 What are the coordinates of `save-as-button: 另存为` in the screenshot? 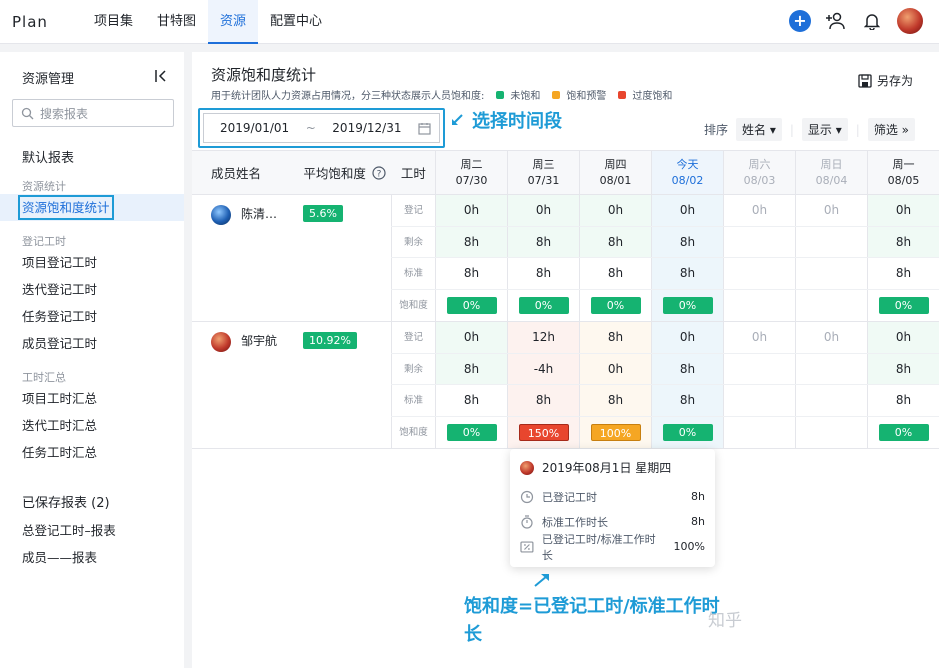 It's located at (885, 80).